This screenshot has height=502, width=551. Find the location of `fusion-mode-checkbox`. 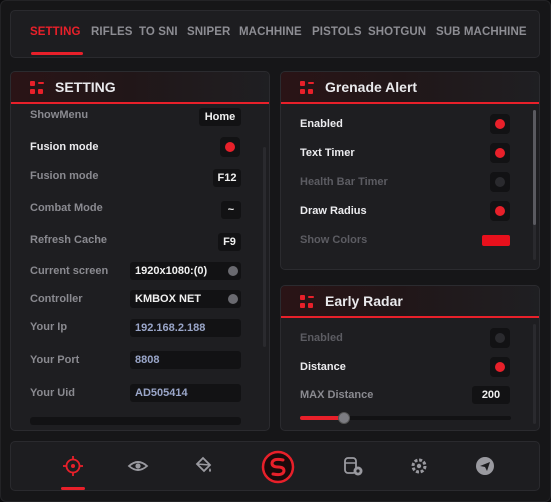

fusion-mode-checkbox is located at coordinates (230, 147).